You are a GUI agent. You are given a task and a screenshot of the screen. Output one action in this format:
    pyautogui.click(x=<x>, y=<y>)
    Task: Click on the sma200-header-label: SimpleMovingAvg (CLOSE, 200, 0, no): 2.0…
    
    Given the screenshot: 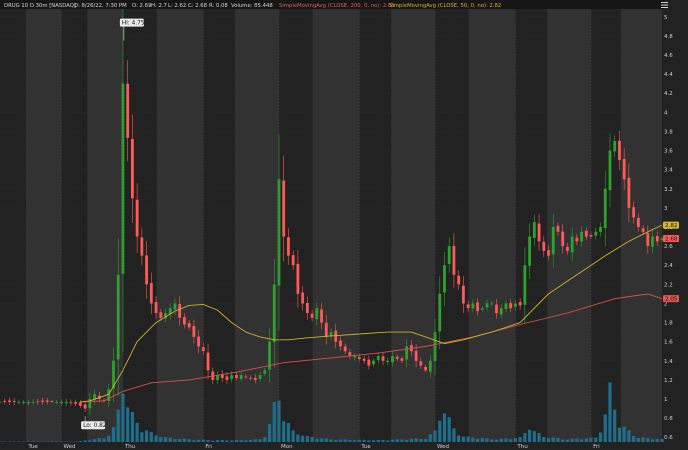 What is the action you would take?
    pyautogui.click(x=337, y=6)
    